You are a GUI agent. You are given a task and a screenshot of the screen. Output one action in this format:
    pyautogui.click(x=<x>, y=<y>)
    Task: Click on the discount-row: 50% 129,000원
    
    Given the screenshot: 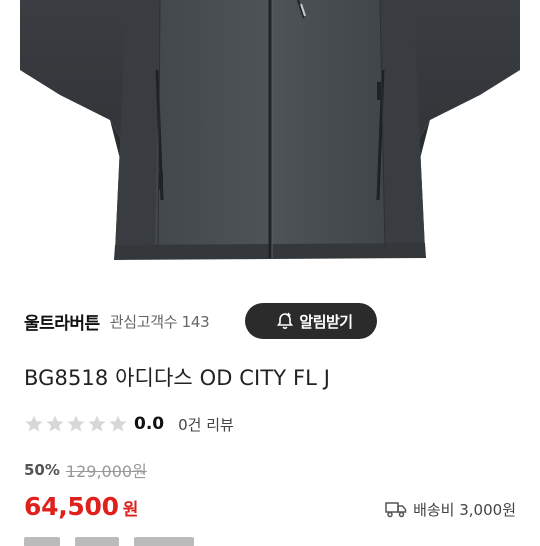 What is the action you would take?
    pyautogui.click(x=85, y=470)
    